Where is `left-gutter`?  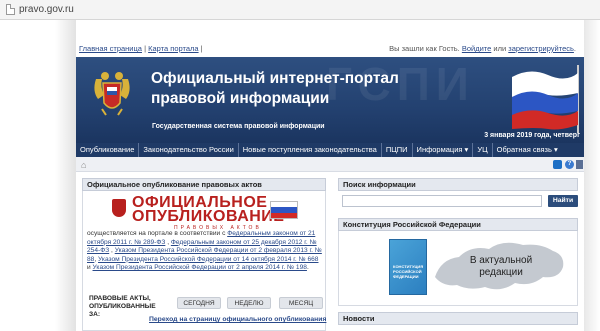
left-gutter is located at coordinates (38, 175).